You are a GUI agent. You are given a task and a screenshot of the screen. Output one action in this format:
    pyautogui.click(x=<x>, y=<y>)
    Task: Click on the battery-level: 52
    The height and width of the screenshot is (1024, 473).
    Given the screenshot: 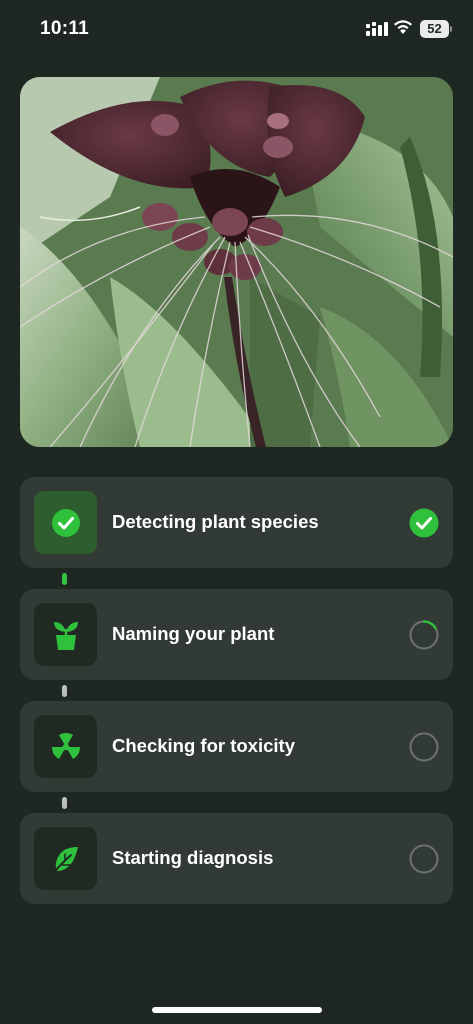 What is the action you would take?
    pyautogui.click(x=434, y=28)
    